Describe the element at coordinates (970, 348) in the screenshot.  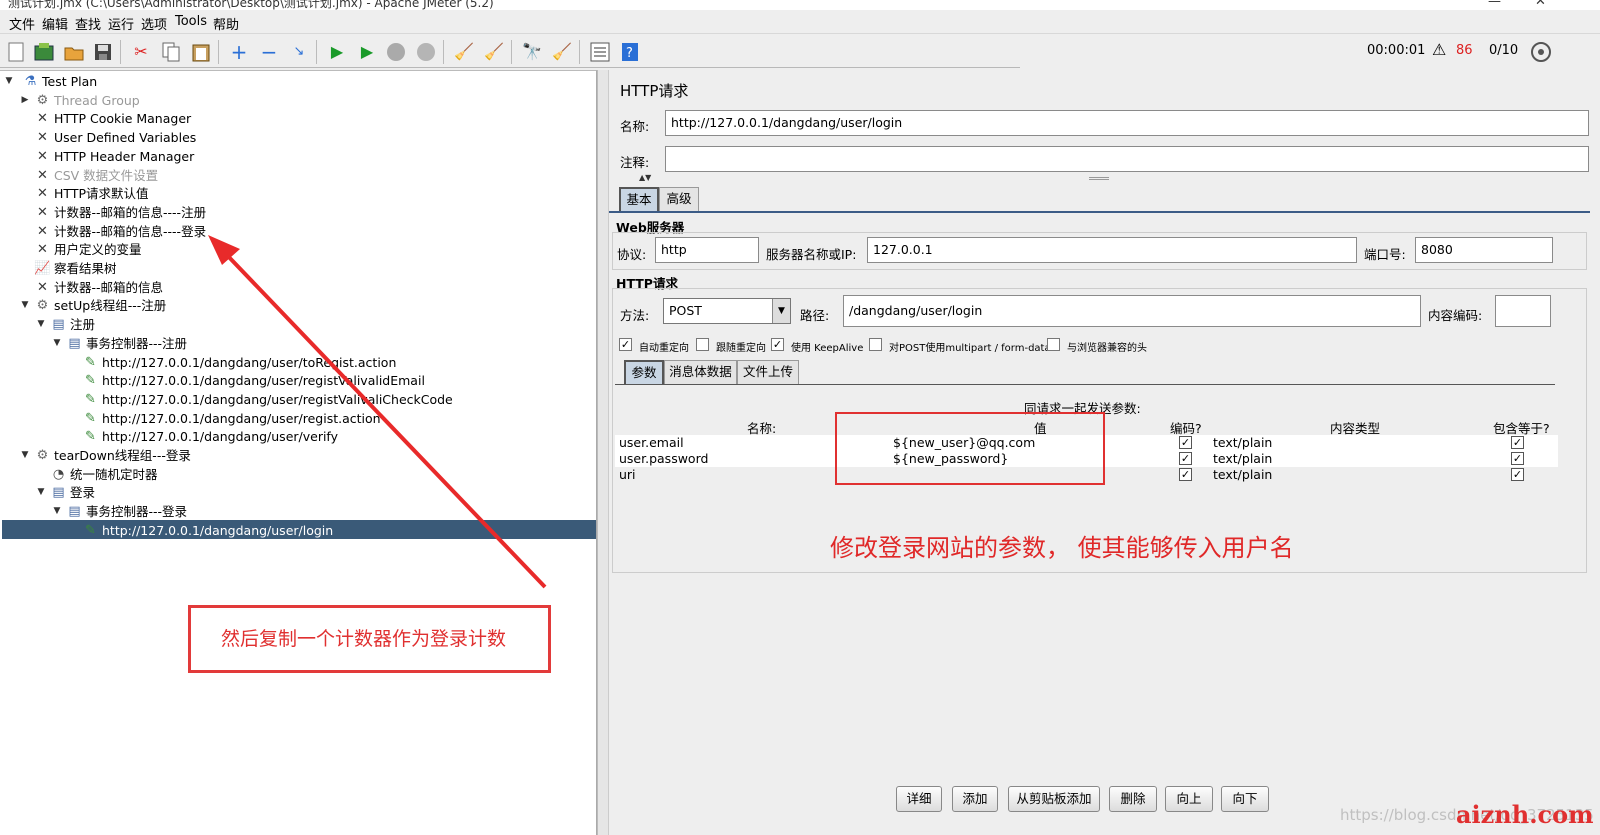
I see `option-label: 对POST使用multipart / form-data` at that location.